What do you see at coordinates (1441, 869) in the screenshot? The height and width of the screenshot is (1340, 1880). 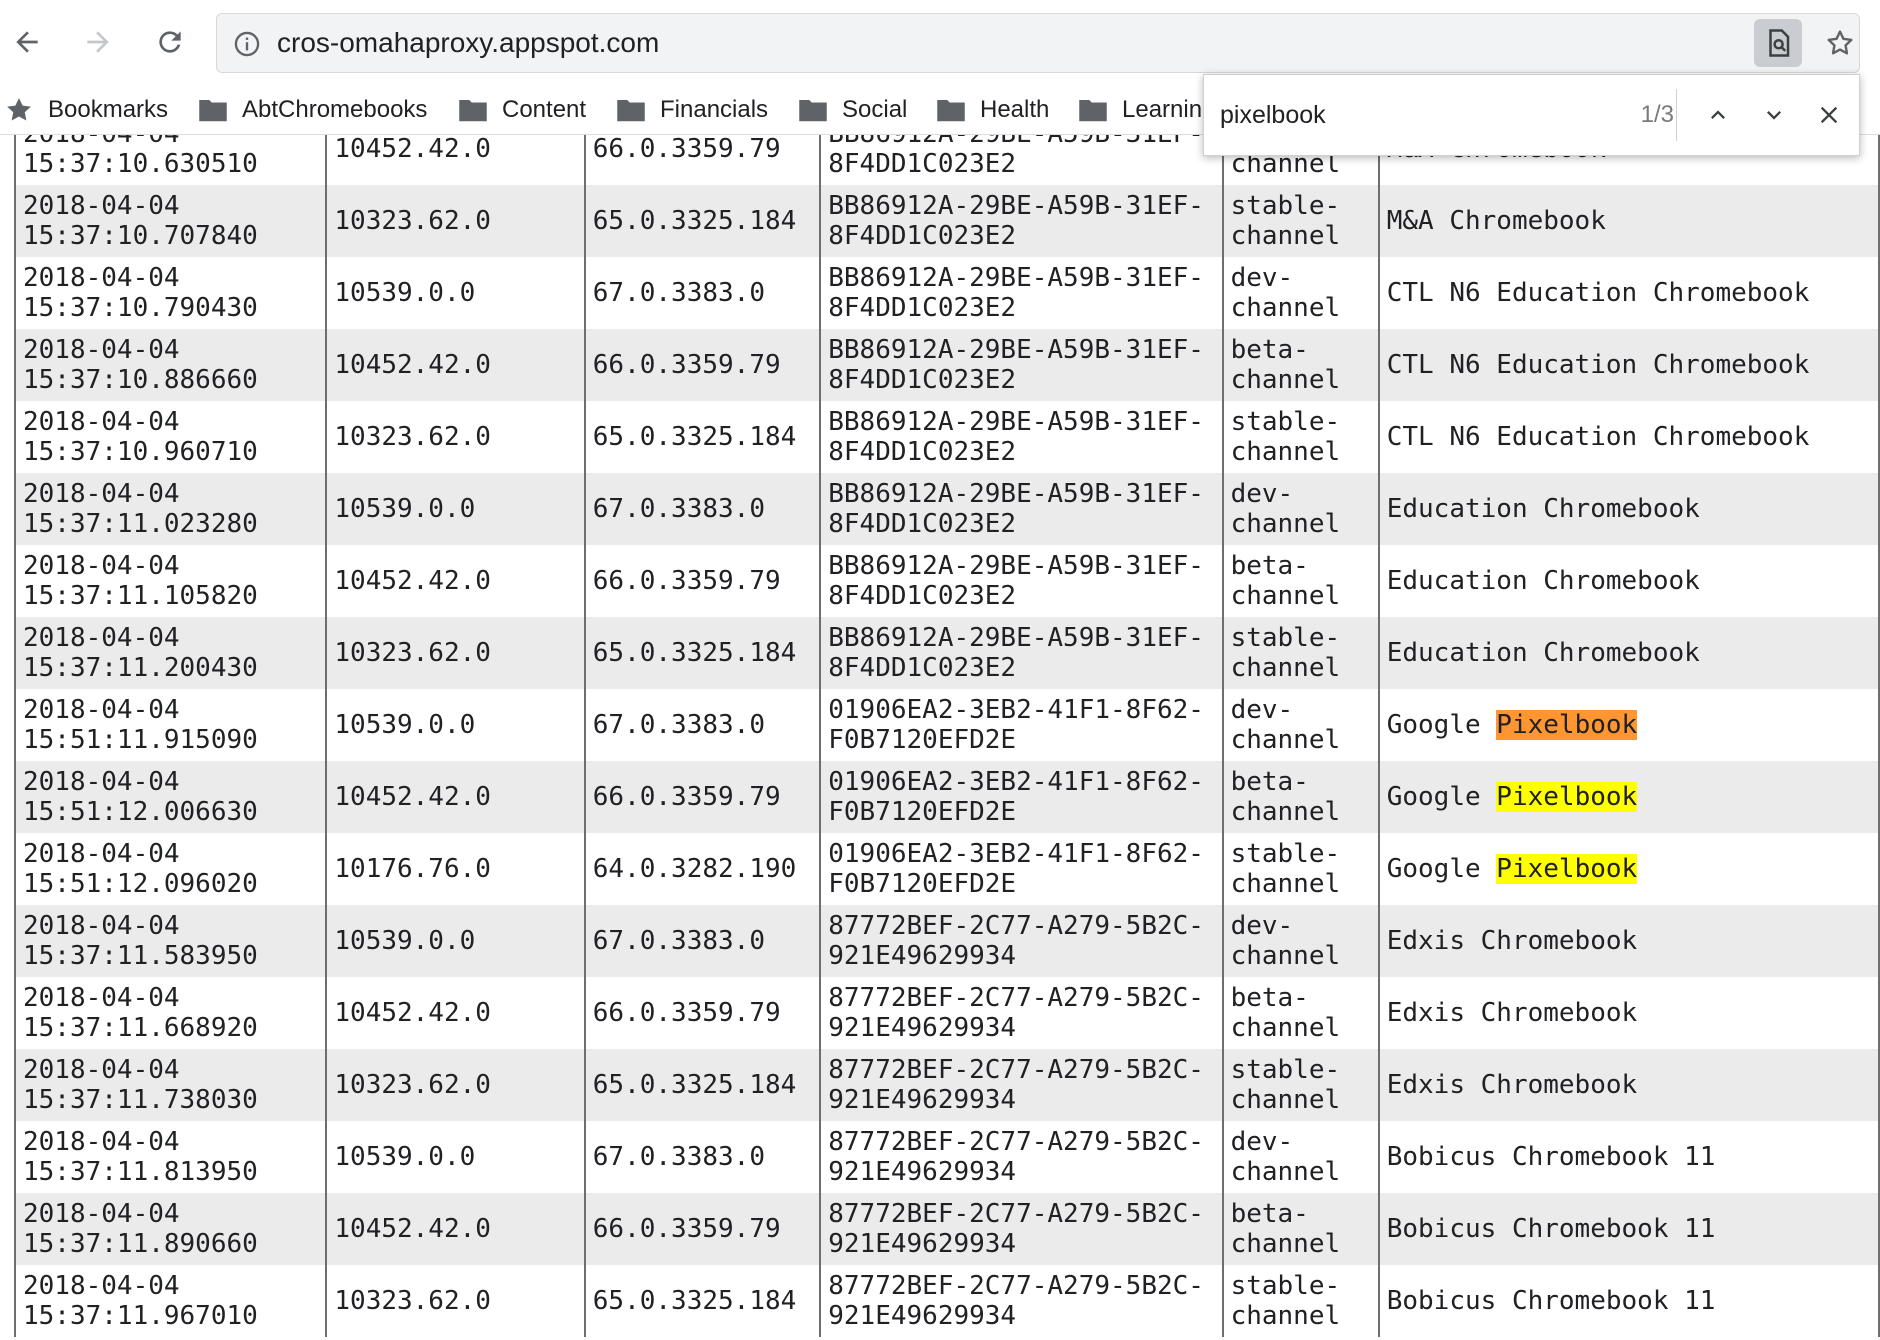 I see `device-name-prefix: Google` at bounding box center [1441, 869].